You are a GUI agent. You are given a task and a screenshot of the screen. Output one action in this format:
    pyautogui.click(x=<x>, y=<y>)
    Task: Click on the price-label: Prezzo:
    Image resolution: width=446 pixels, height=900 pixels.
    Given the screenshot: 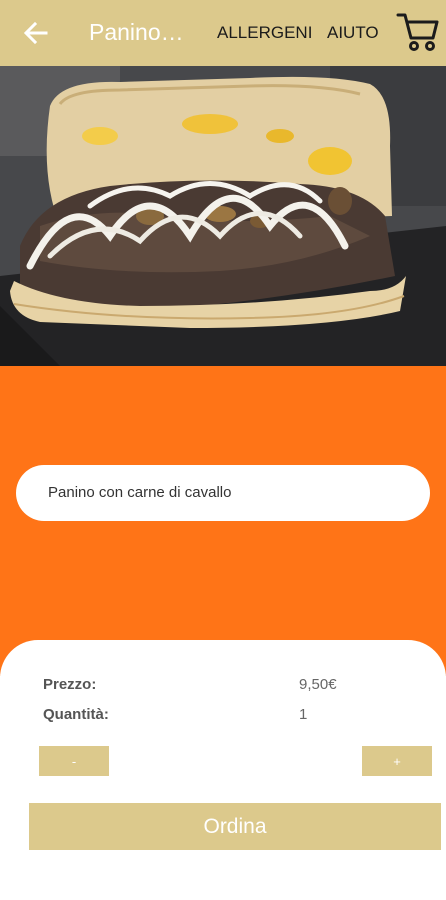 What is the action you would take?
    pyautogui.click(x=70, y=684)
    